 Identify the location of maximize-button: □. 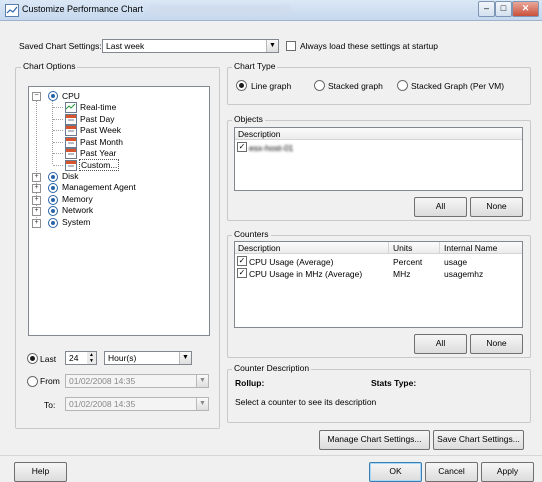
(503, 9).